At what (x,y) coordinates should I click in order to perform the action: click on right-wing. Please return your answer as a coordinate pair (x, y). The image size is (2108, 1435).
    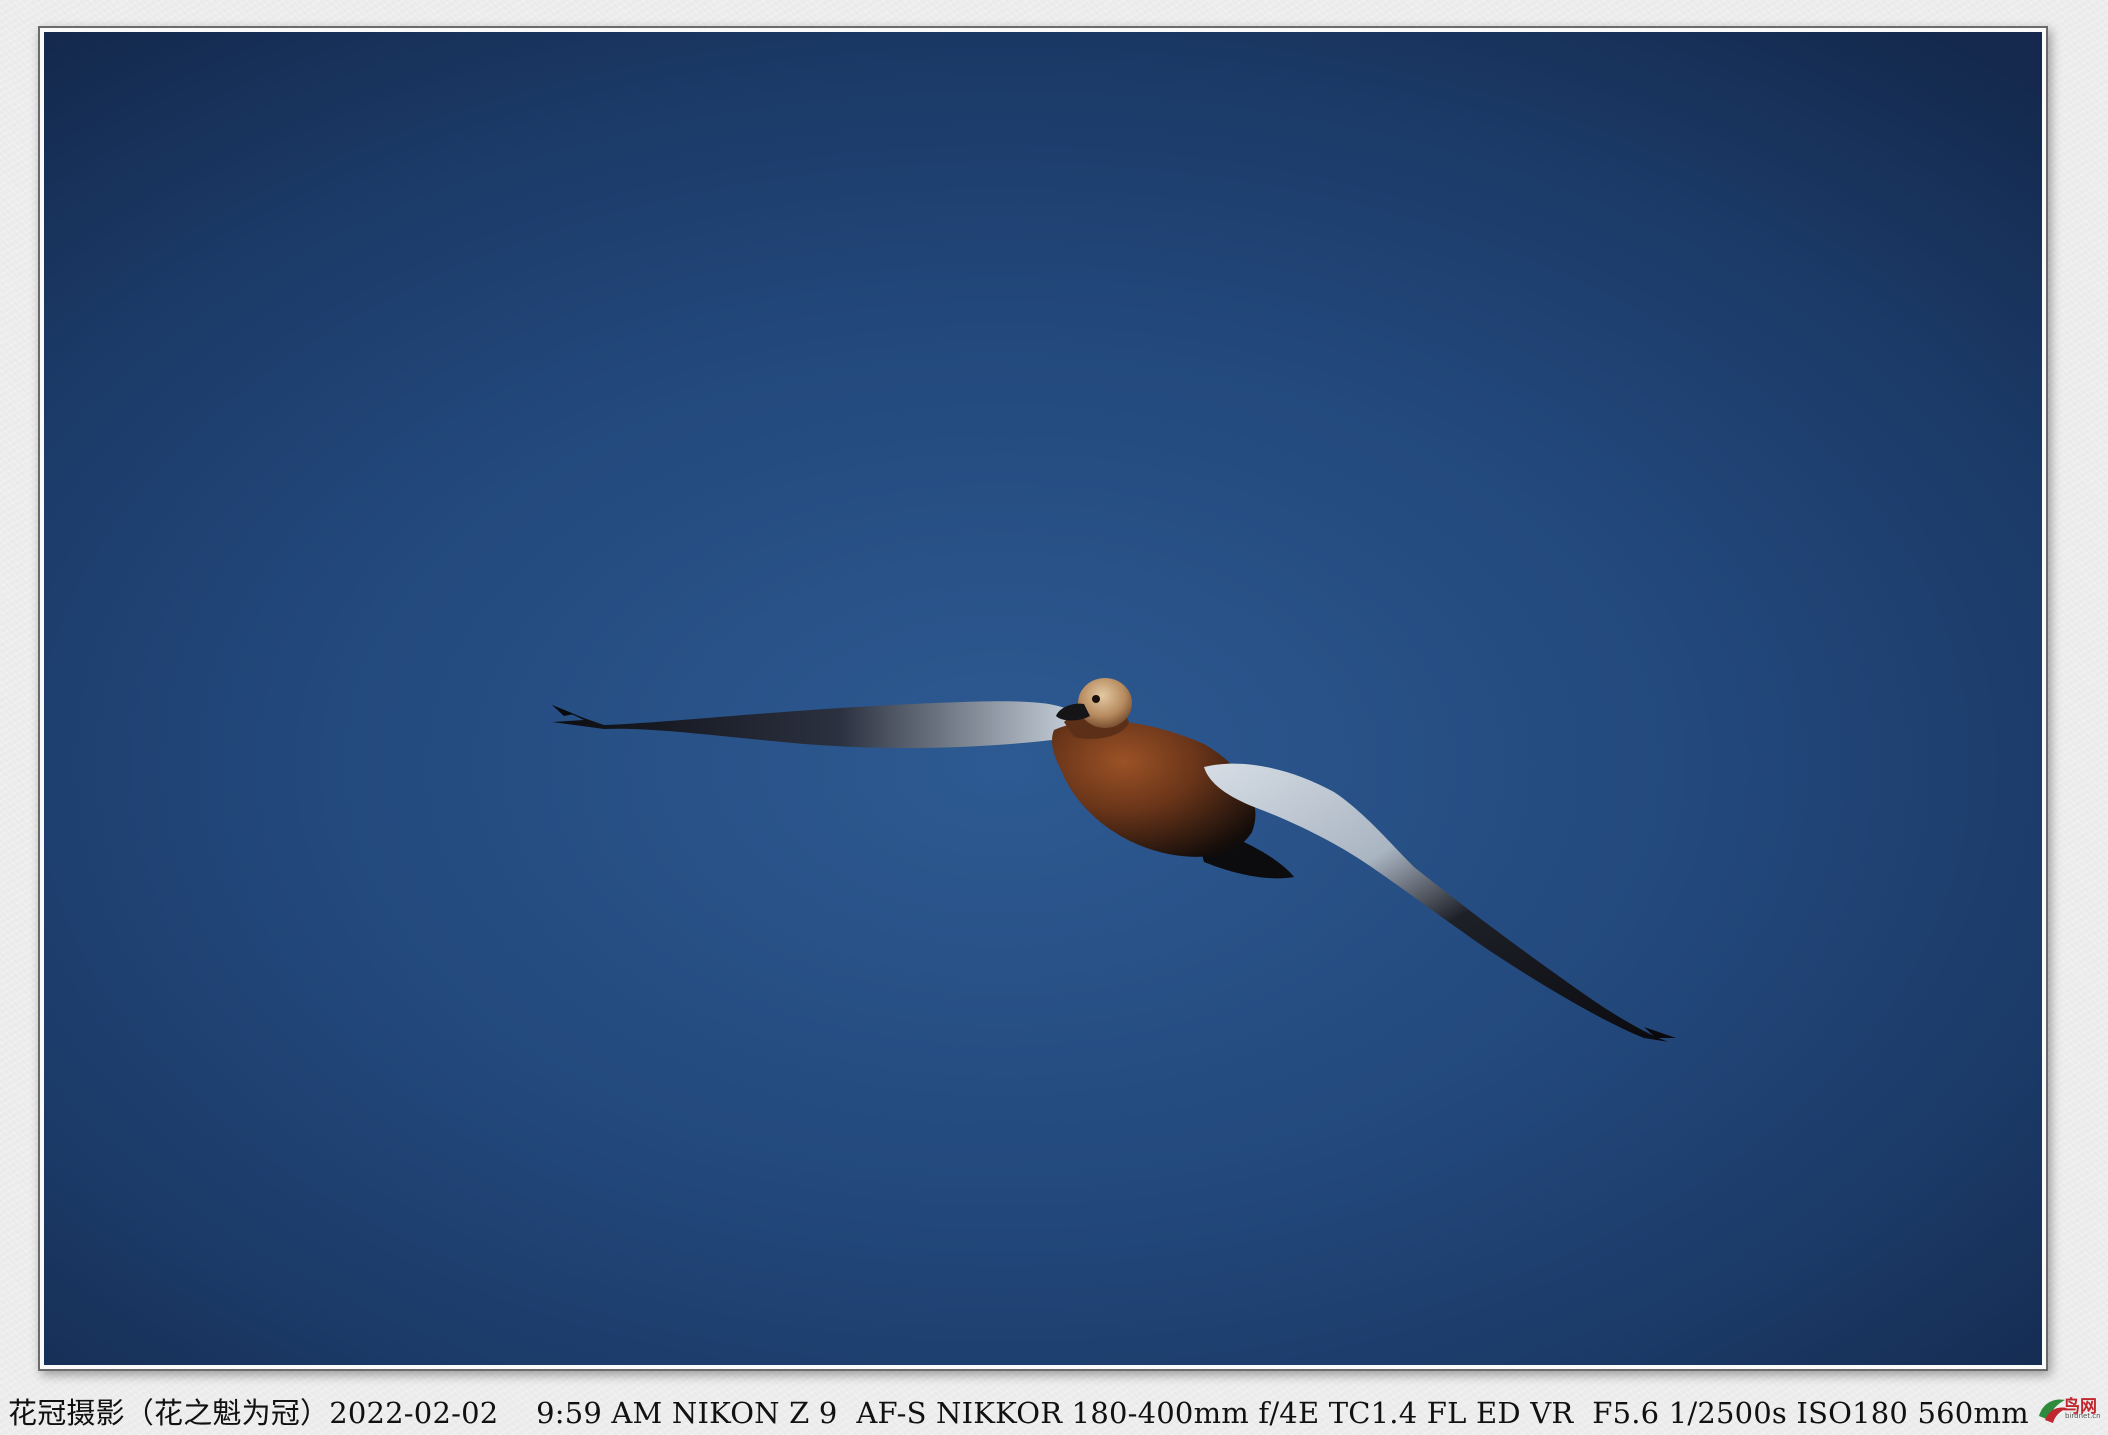
    Looking at the image, I should click on (1436, 902).